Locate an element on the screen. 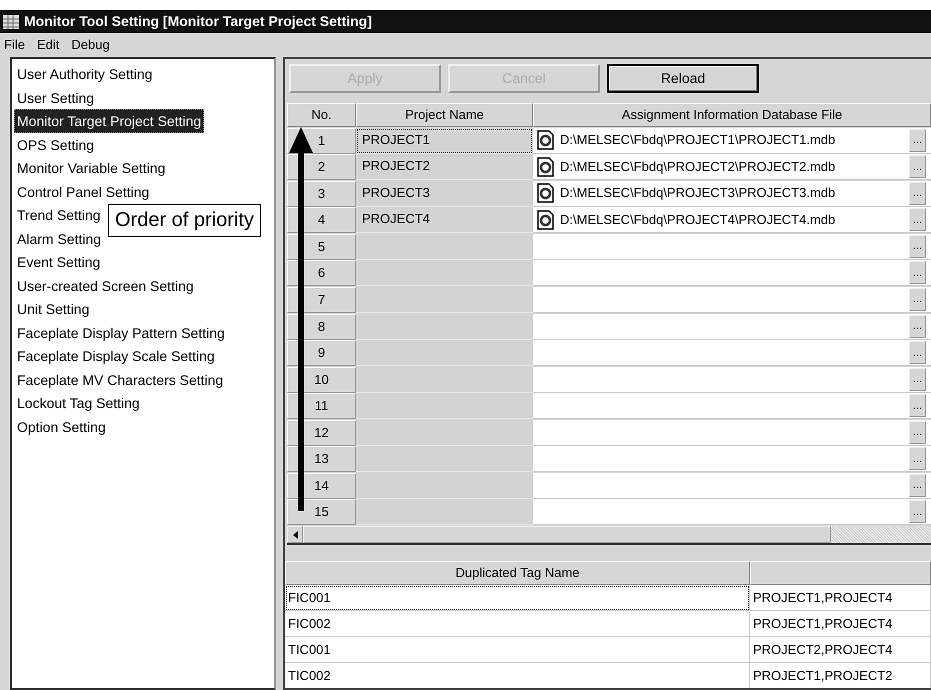 The width and height of the screenshot is (931, 690). window-title: Monitor Tool Setting [Monitor Target Project Setting] is located at coordinates (198, 21).